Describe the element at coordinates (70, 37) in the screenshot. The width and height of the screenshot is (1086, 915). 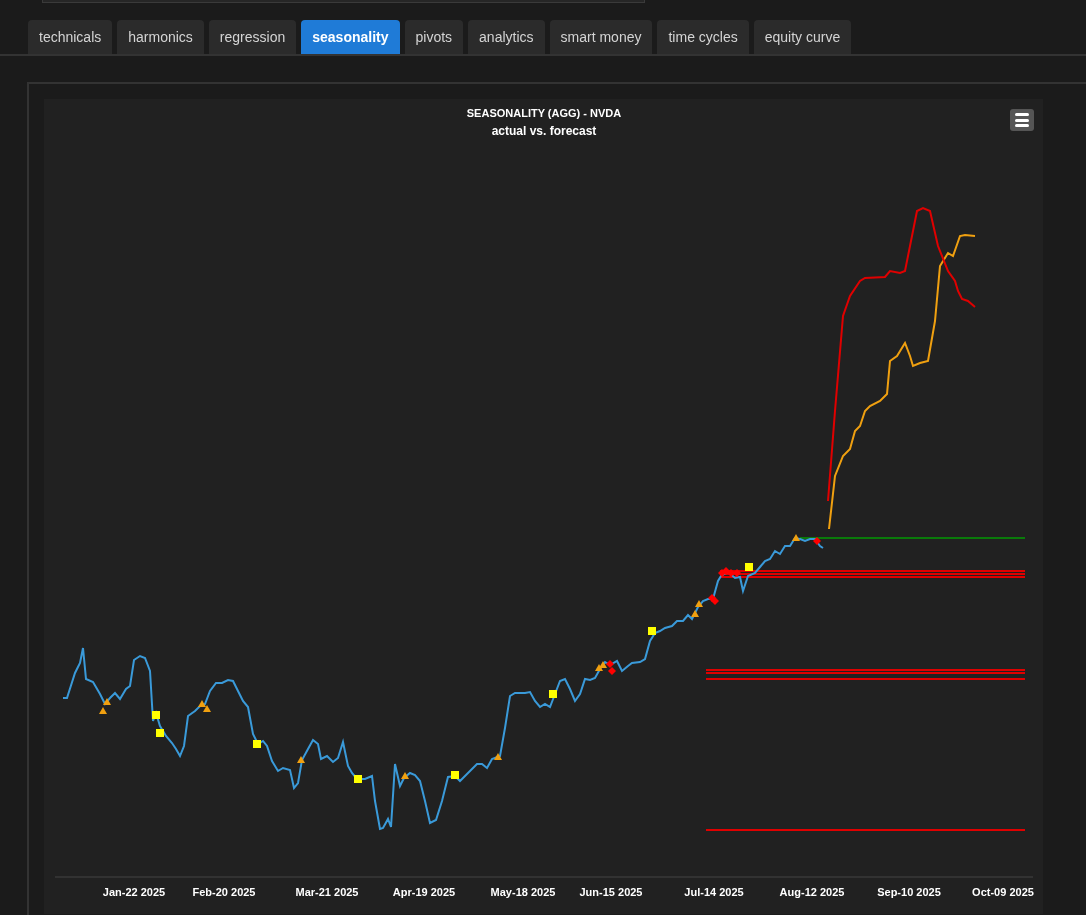
I see `tab: technicals` at that location.